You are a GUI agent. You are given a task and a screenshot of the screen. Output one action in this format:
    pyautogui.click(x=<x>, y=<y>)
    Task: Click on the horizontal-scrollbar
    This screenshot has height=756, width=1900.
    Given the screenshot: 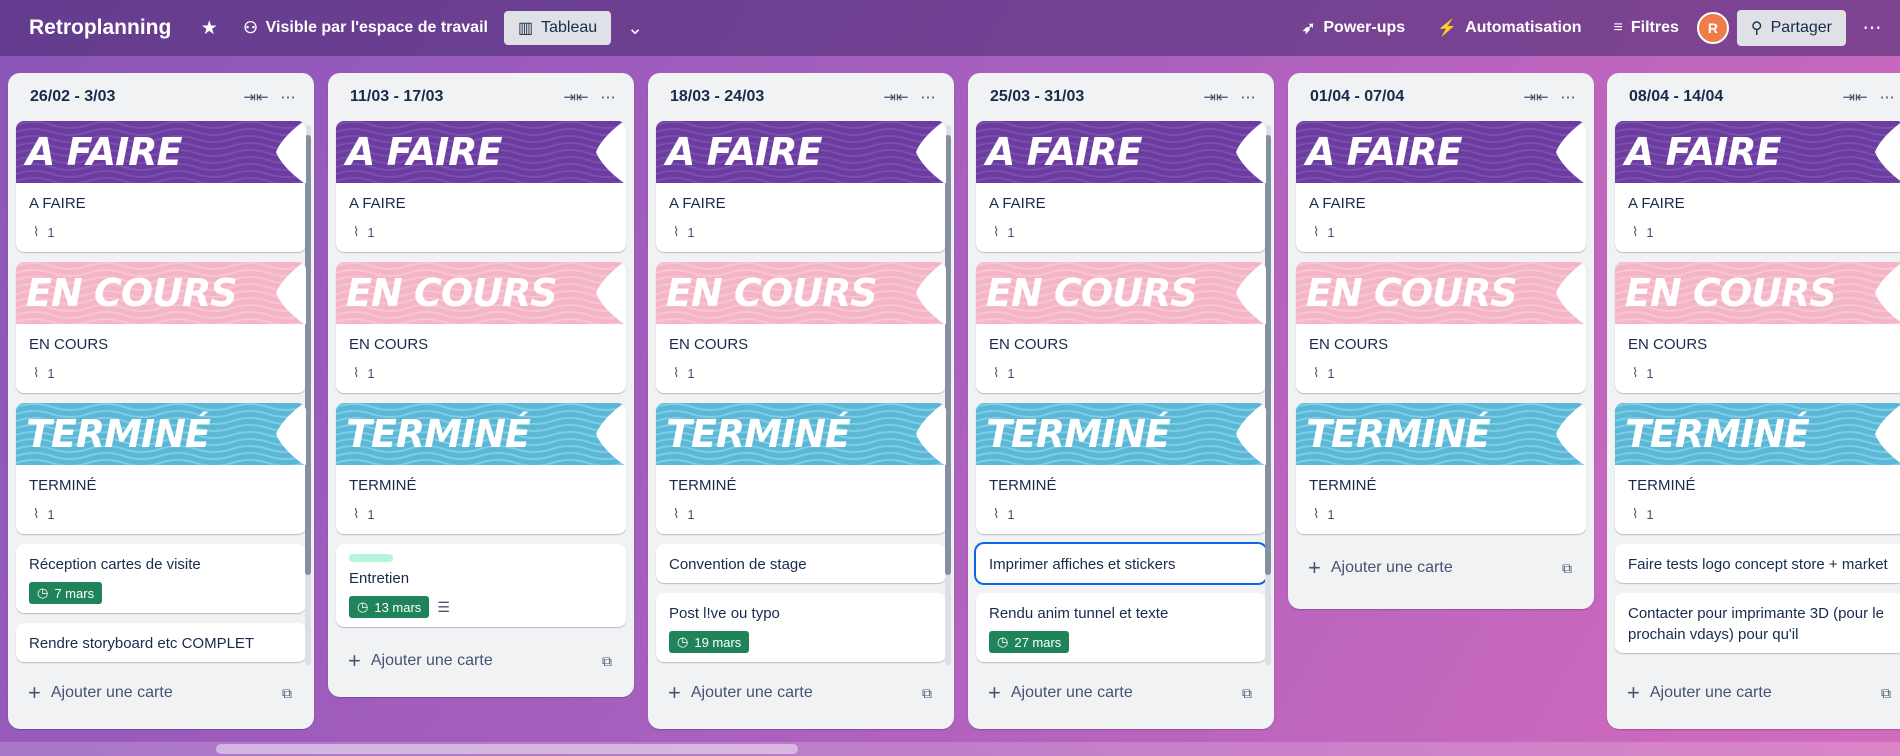 What is the action you would take?
    pyautogui.click(x=950, y=749)
    